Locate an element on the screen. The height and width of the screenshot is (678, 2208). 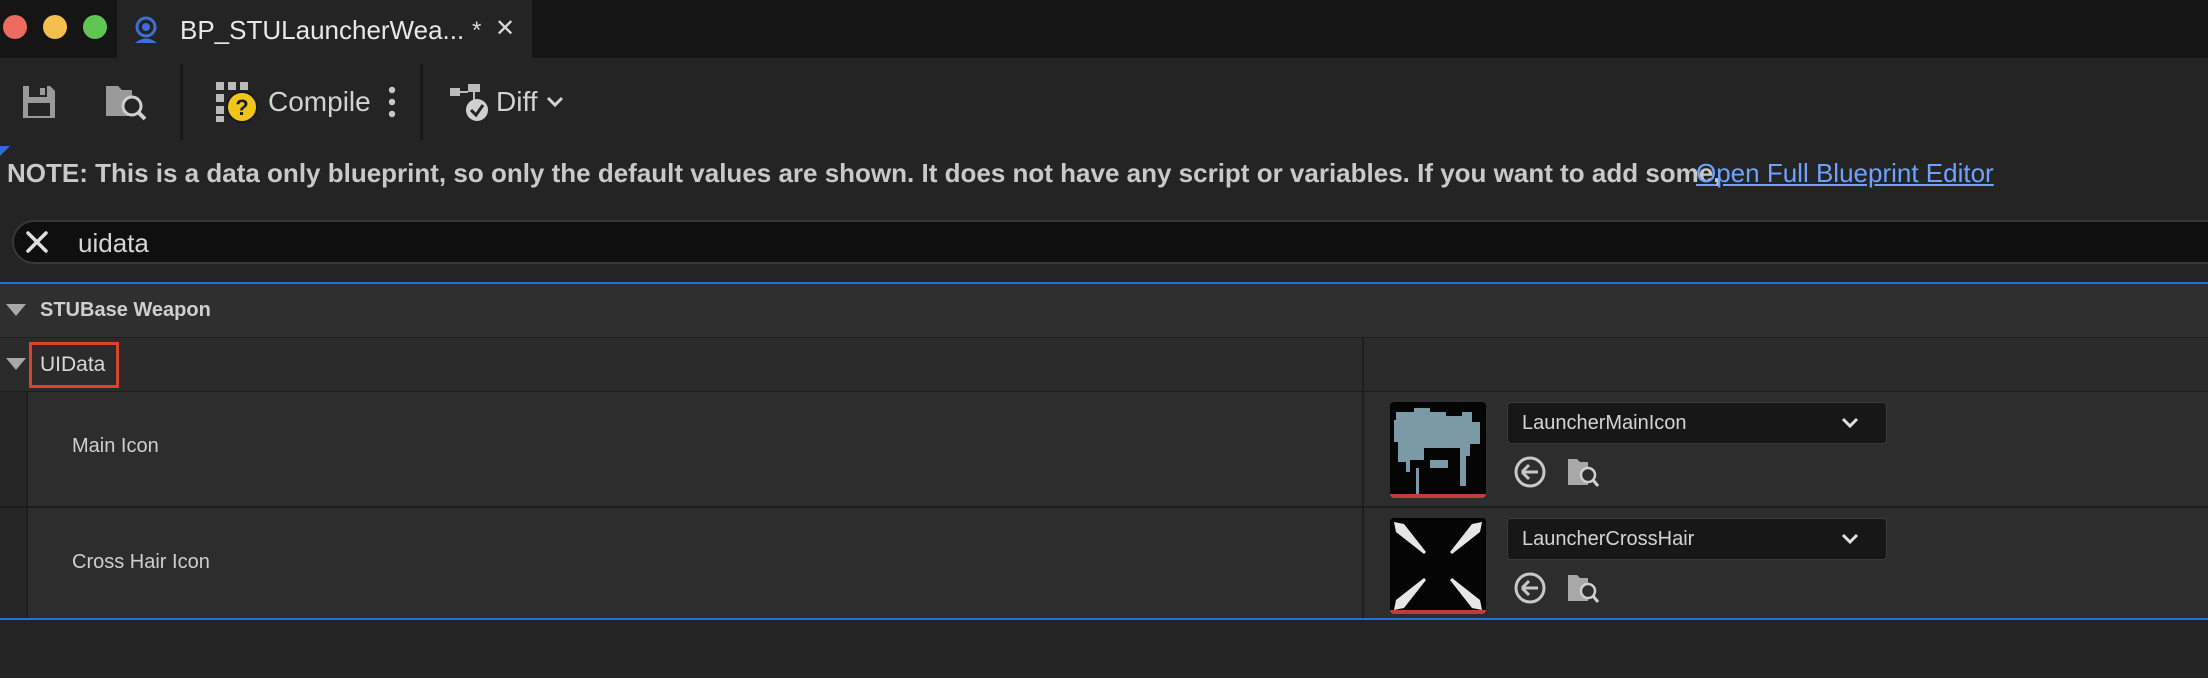
asset-picker-combo: LauncherCrossHair is located at coordinates (1697, 539).